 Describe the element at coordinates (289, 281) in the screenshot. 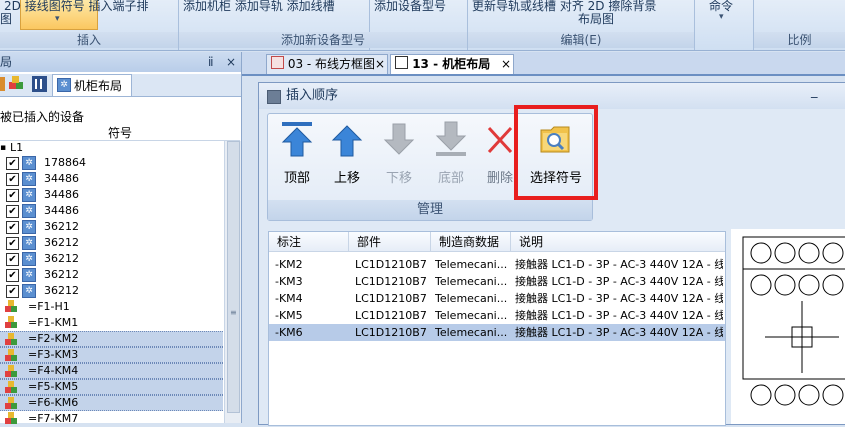

I see `cell-tag: -KM3` at that location.